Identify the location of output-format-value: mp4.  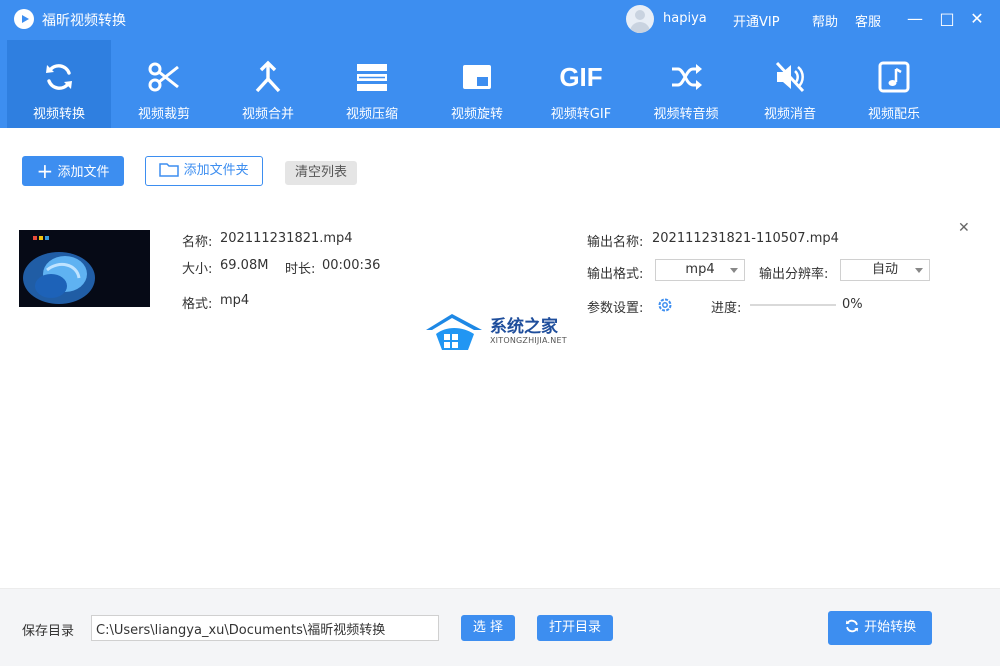
(700, 269).